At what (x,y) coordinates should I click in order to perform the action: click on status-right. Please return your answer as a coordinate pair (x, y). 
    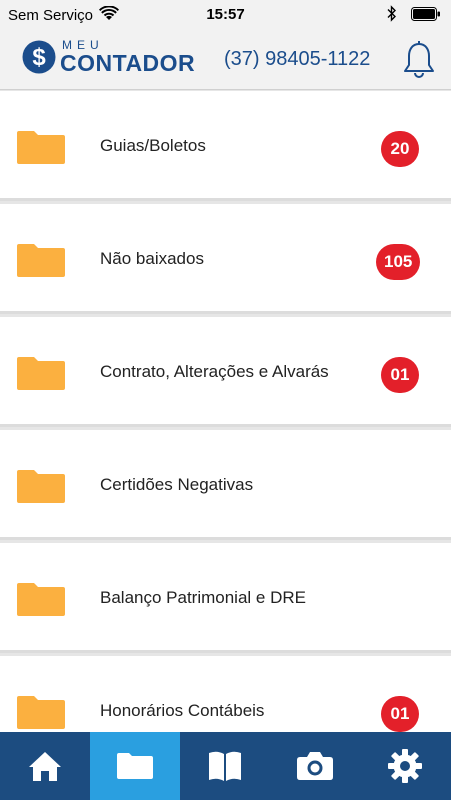
    Looking at the image, I should click on (414, 15).